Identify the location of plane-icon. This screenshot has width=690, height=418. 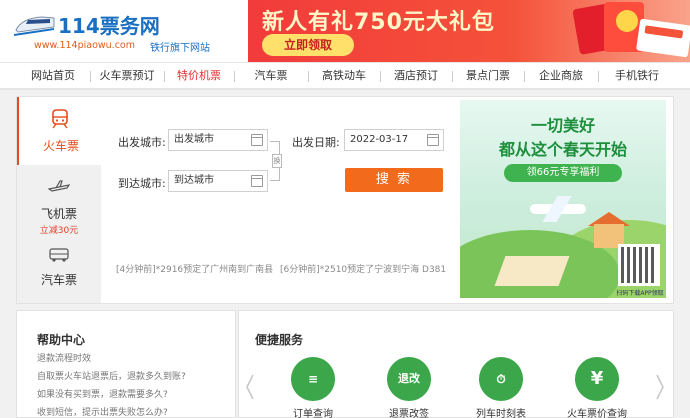
(59, 186).